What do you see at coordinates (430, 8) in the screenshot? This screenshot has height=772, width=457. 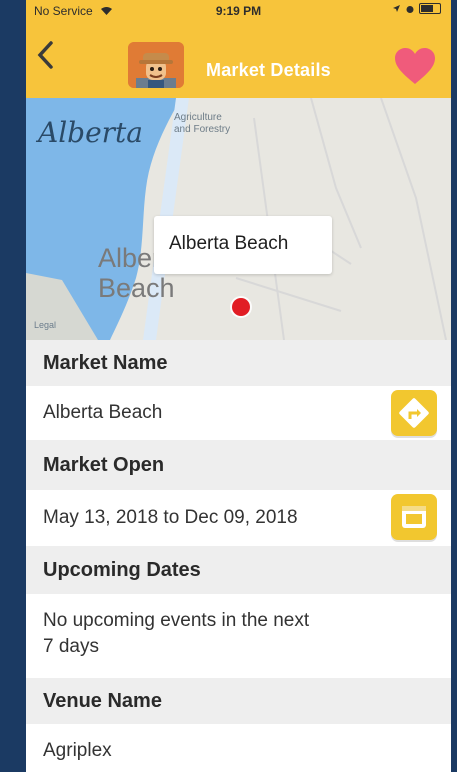 I see `battery-icon` at bounding box center [430, 8].